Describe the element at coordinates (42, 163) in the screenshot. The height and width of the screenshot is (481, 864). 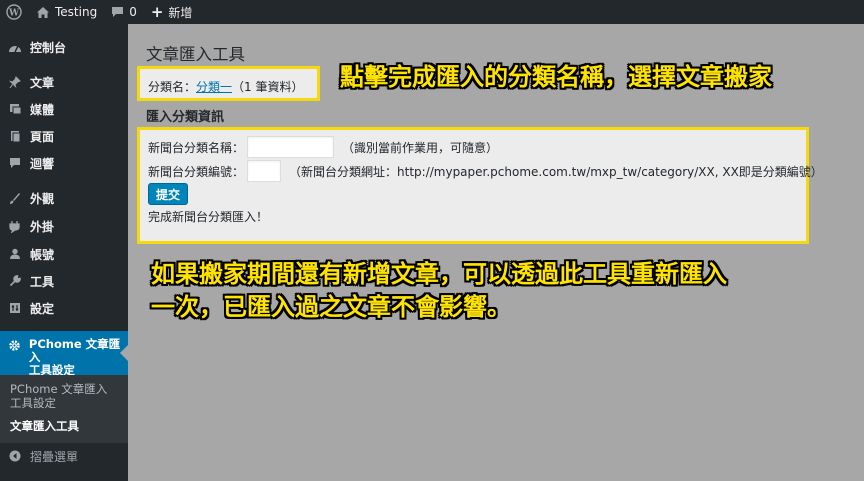
I see `sidebar-item-label: 迴響` at that location.